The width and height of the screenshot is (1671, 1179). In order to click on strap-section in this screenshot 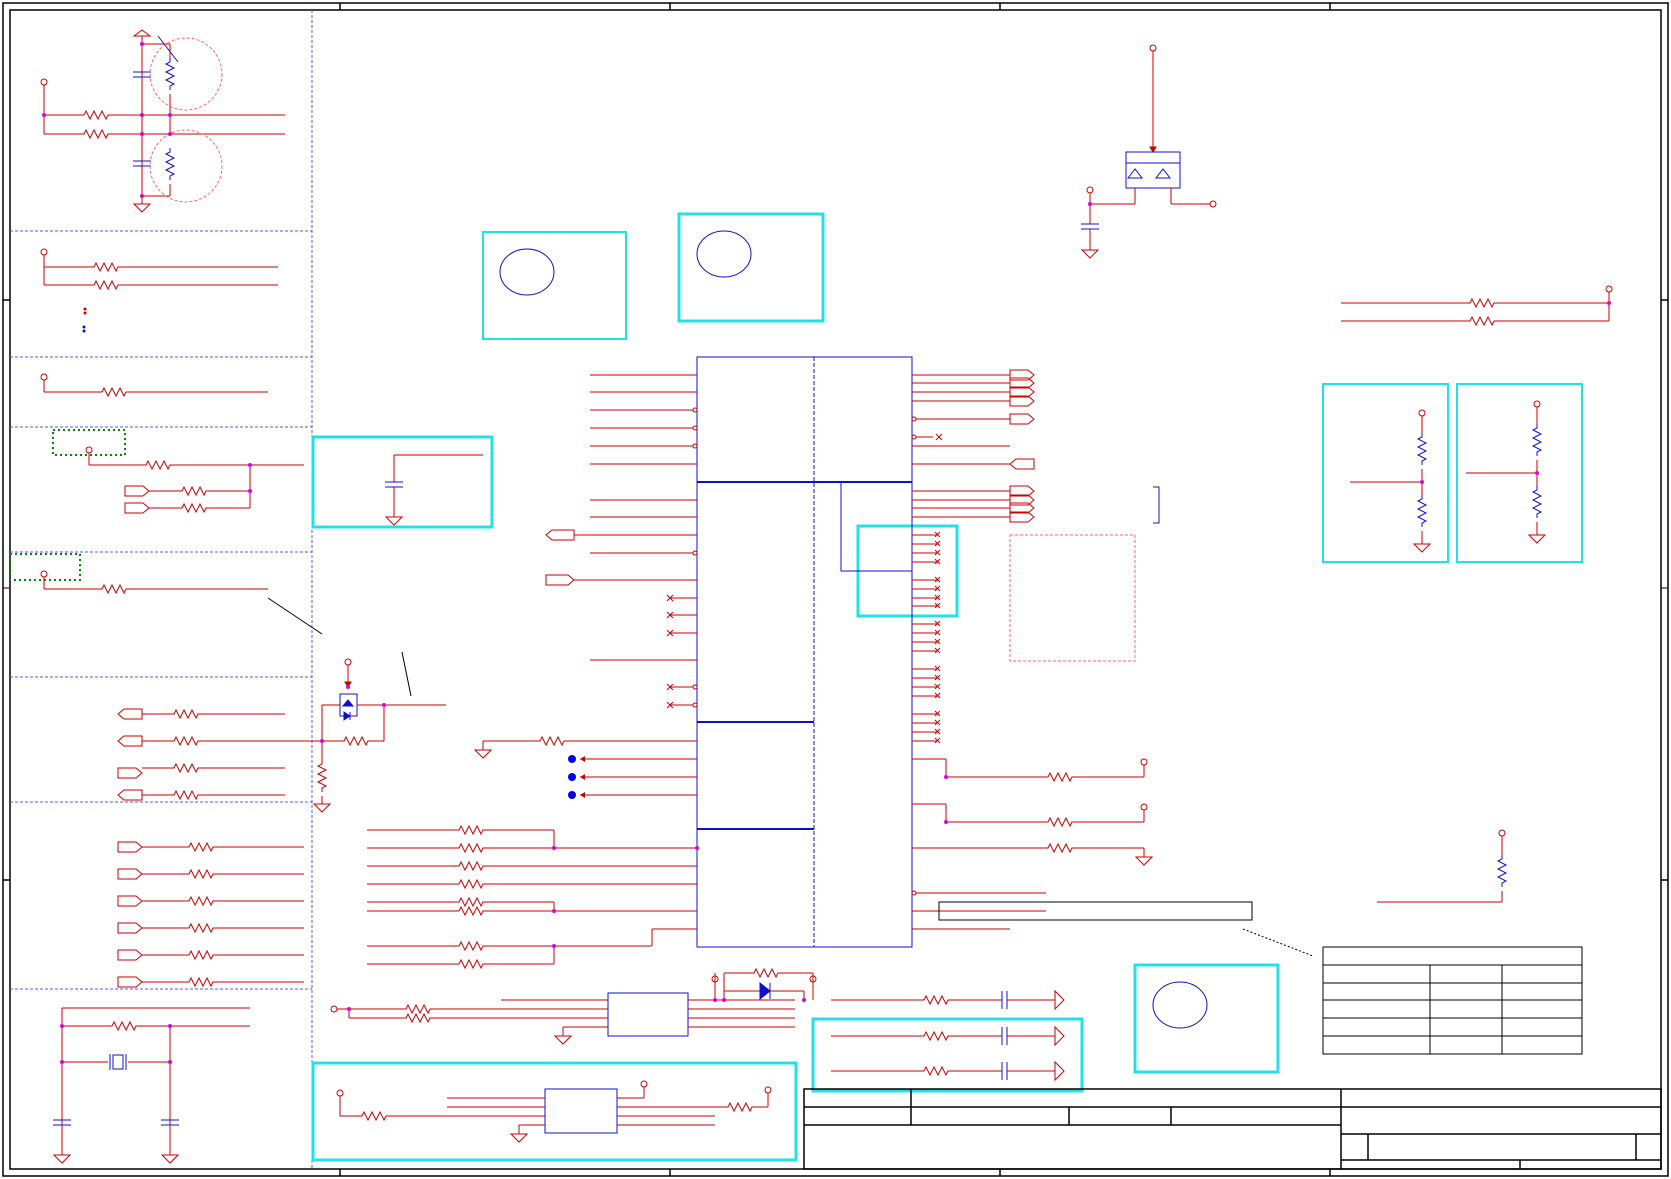, I will do `click(210, 625)`.